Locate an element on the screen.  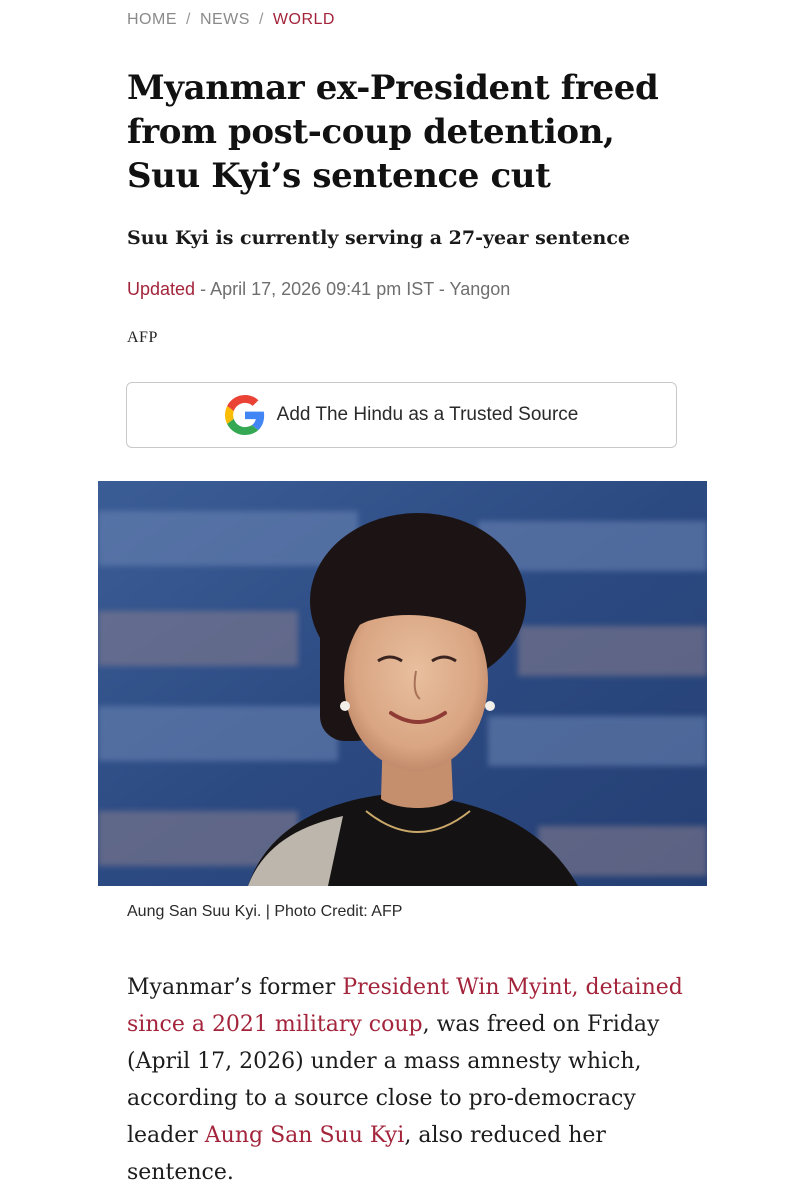
breadcrumb-world-link: WORLD is located at coordinates (304, 19).